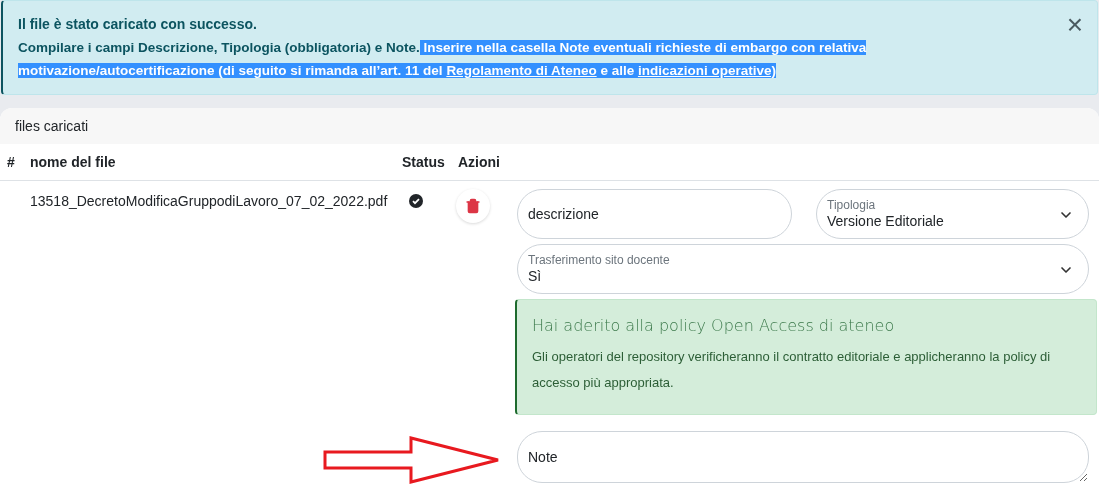 This screenshot has height=491, width=1099. Describe the element at coordinates (1074, 25) in the screenshot. I see `close-button: ×` at that location.